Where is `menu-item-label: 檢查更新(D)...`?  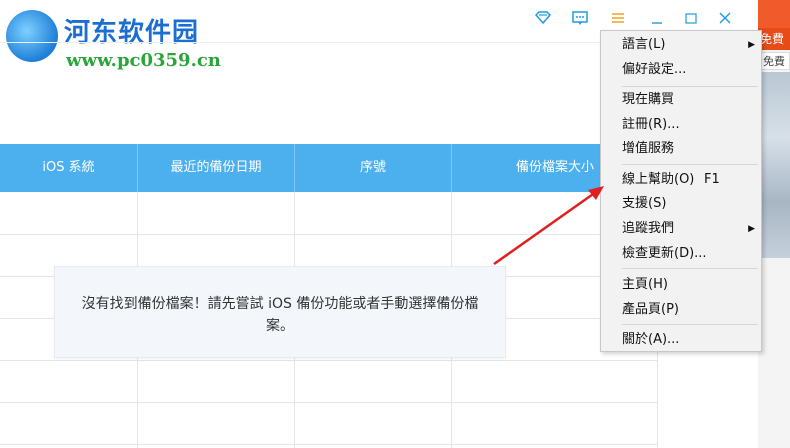 menu-item-label: 檢查更新(D)... is located at coordinates (664, 253).